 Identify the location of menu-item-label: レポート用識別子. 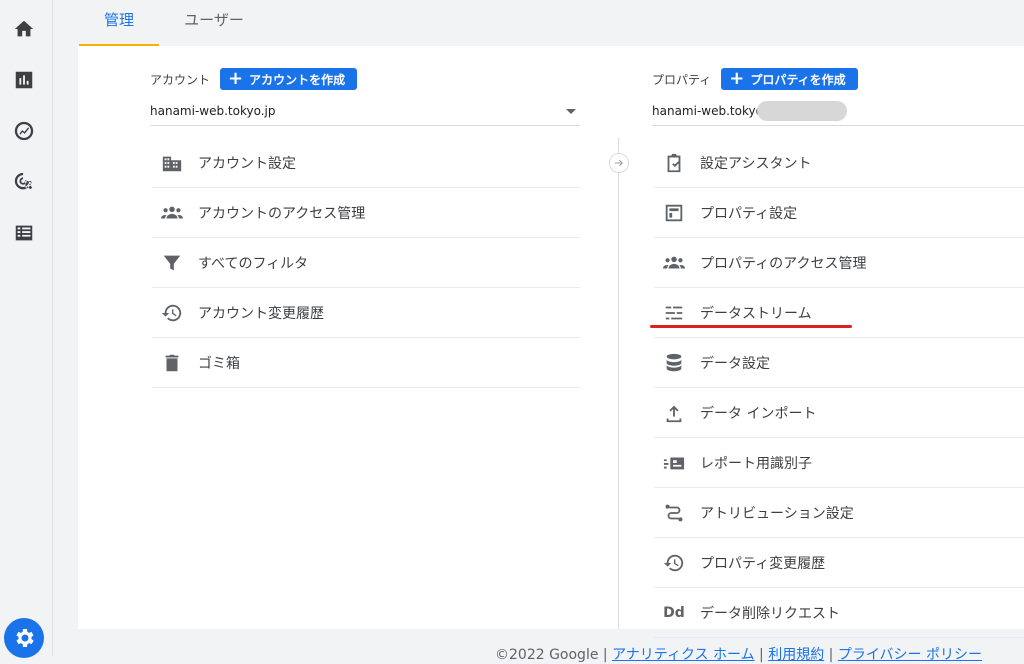
(756, 463).